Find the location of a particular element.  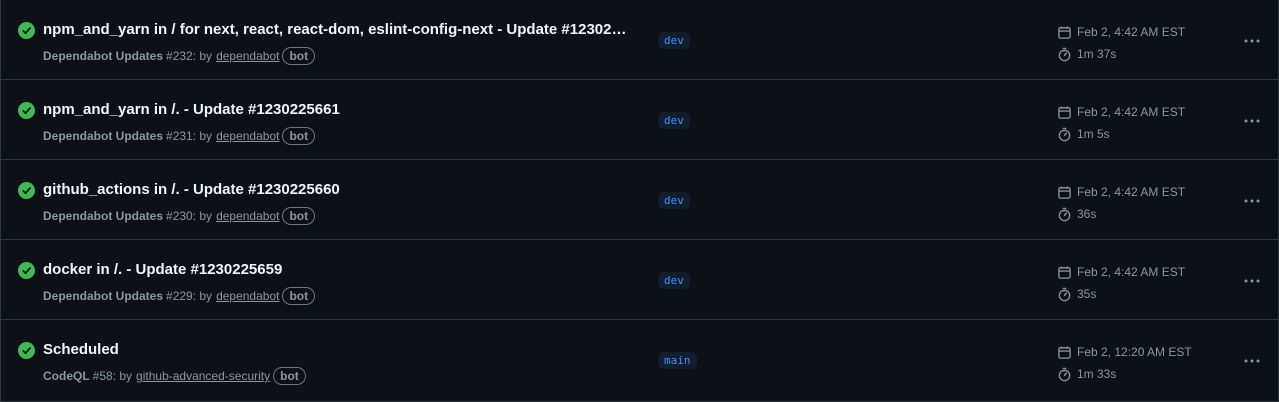

run-date: Feb 2, 12:20 AM EST is located at coordinates (1134, 352).